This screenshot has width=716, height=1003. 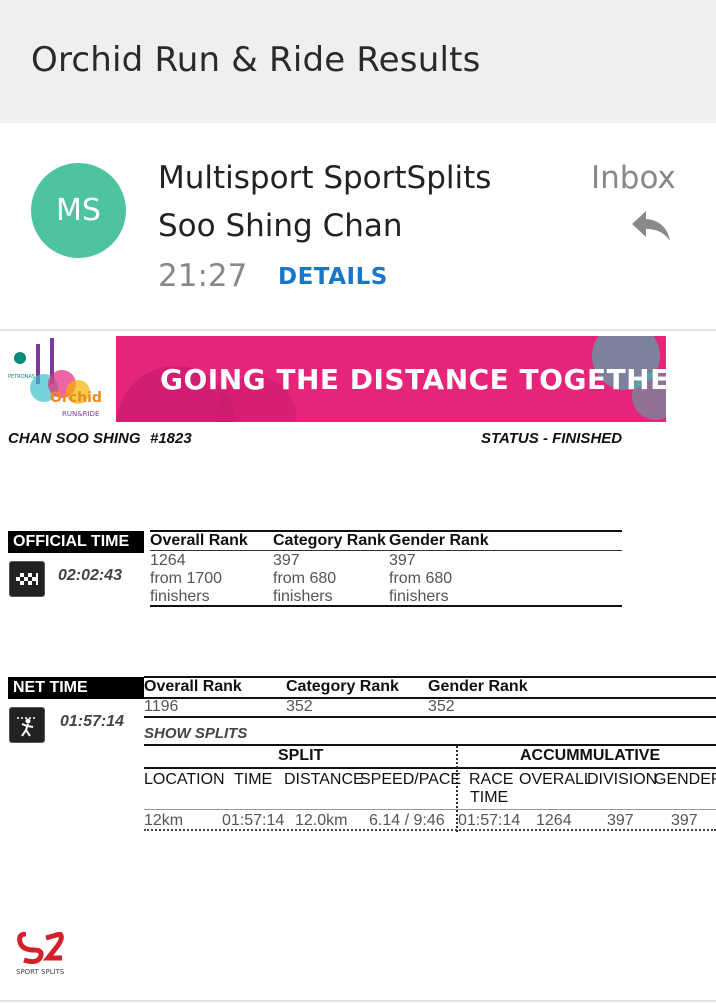 I want to click on email-time: 21:27, so click(x=203, y=276).